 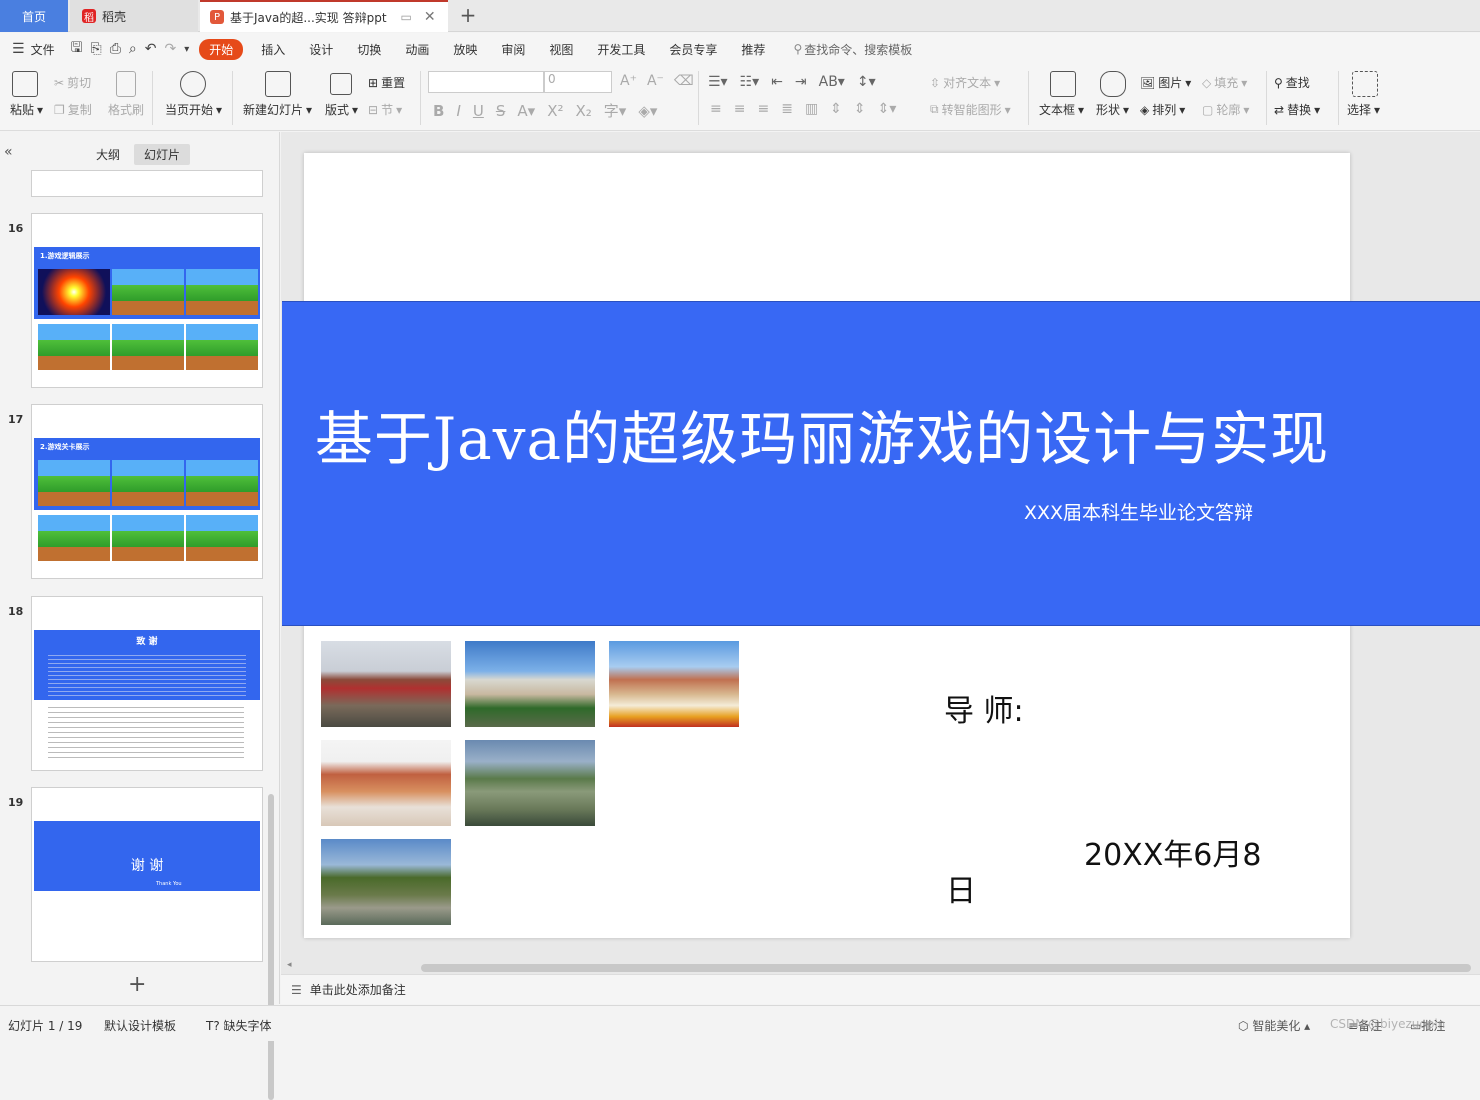 I want to click on distribute-icon: ▥, so click(x=811, y=109).